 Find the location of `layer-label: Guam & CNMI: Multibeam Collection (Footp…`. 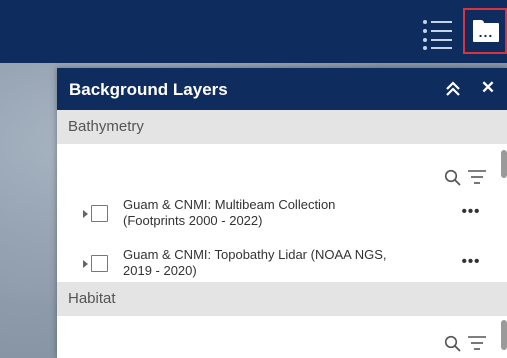

layer-label: Guam & CNMI: Multibeam Collection (Footp… is located at coordinates (229, 212).